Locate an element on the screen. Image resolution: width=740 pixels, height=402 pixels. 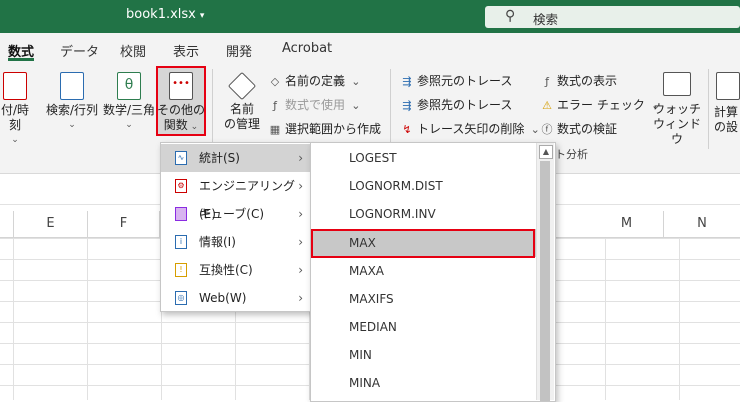
title-bar: book1.xlsx ▾ ⚲ 検索 is located at coordinates (370, 16).